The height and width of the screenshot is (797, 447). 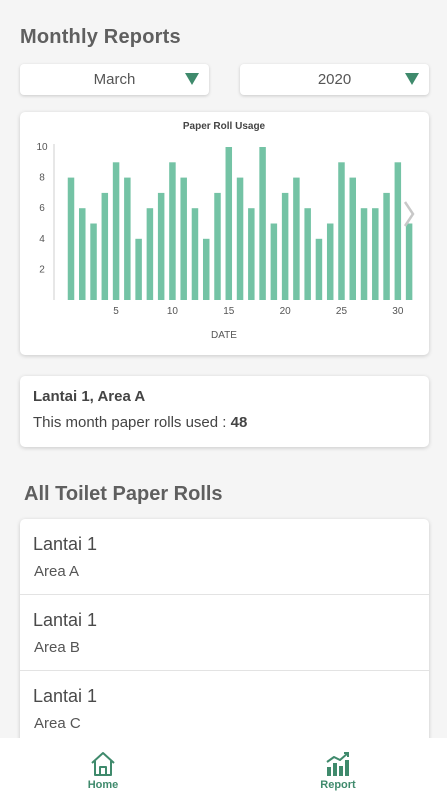 I want to click on y-tick-label: 6, so click(x=42, y=208).